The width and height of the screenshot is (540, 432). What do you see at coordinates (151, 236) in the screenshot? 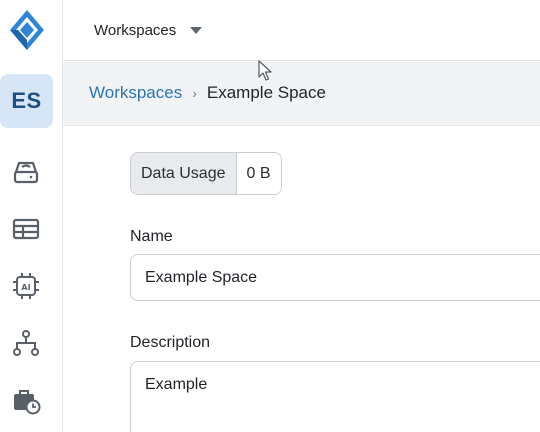
I see `name-label: Name` at bounding box center [151, 236].